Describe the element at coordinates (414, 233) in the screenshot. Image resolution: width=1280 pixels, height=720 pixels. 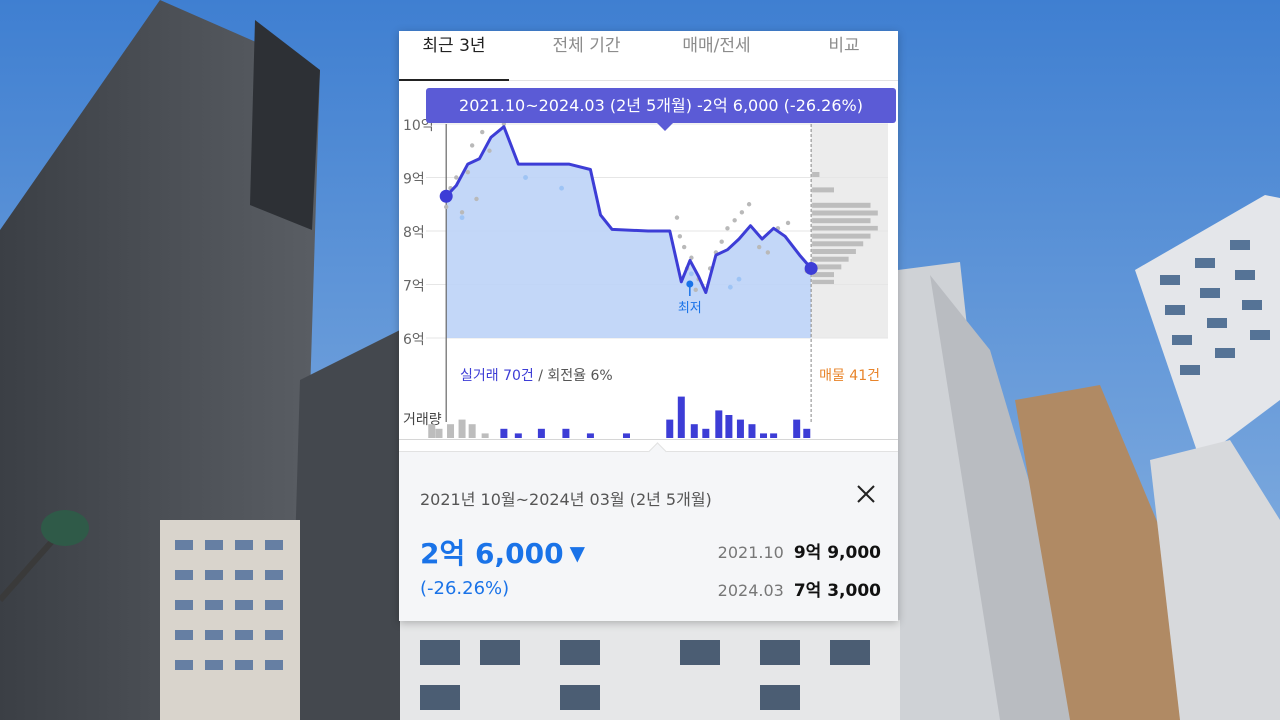
I see `y-tick-label: 8억` at that location.